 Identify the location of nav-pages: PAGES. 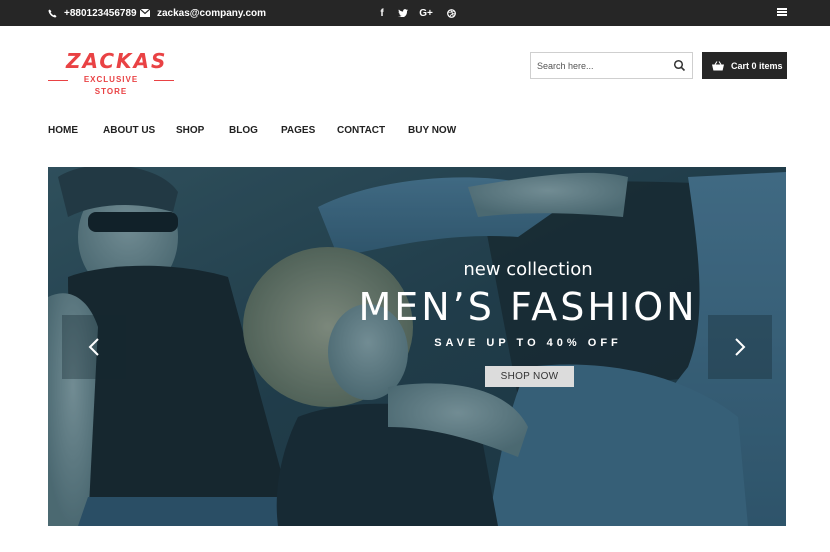
(298, 131).